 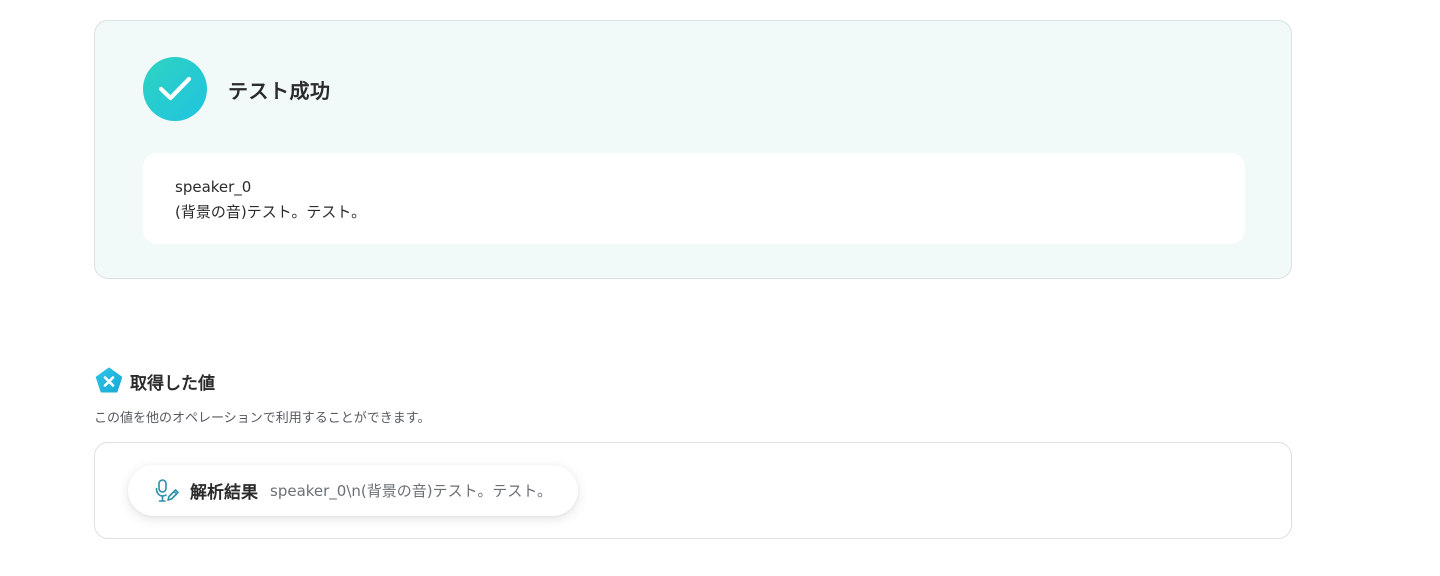 I want to click on success-header: テスト成功, so click(x=237, y=89).